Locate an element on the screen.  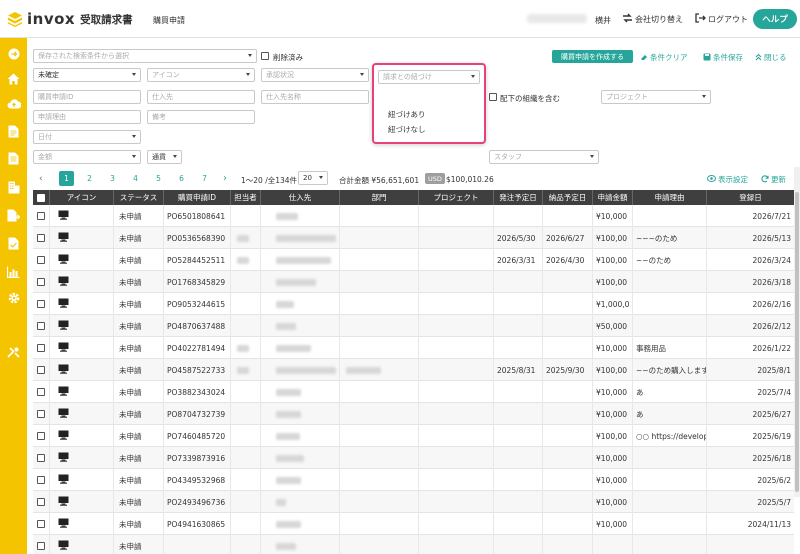
home-icon is located at coordinates (13, 78).